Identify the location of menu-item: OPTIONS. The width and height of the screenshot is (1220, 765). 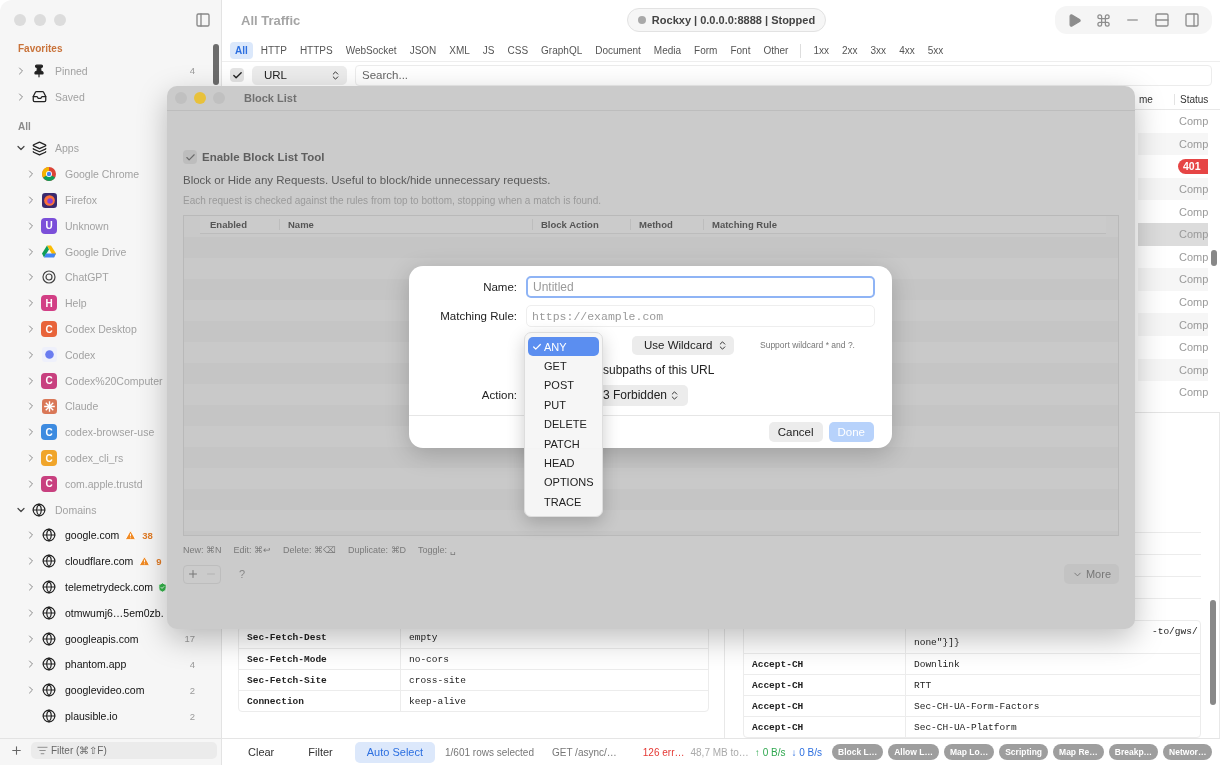
(563, 482).